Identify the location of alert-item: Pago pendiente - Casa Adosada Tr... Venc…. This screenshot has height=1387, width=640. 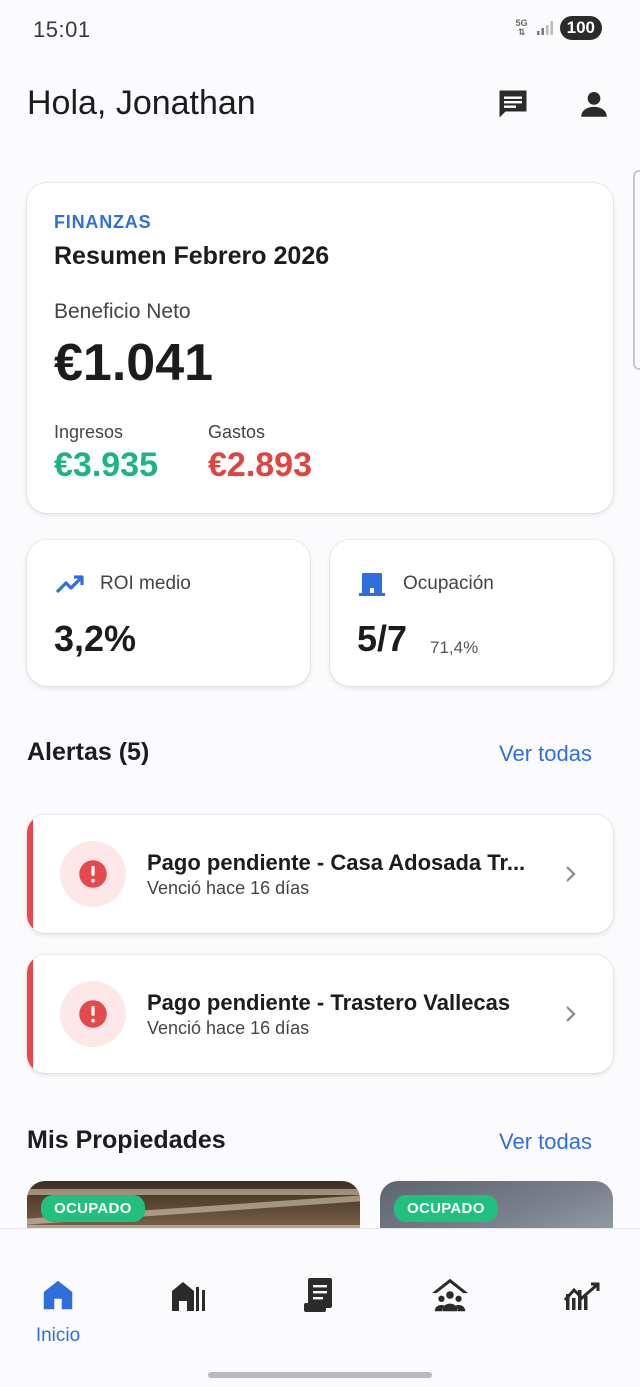
(320, 874).